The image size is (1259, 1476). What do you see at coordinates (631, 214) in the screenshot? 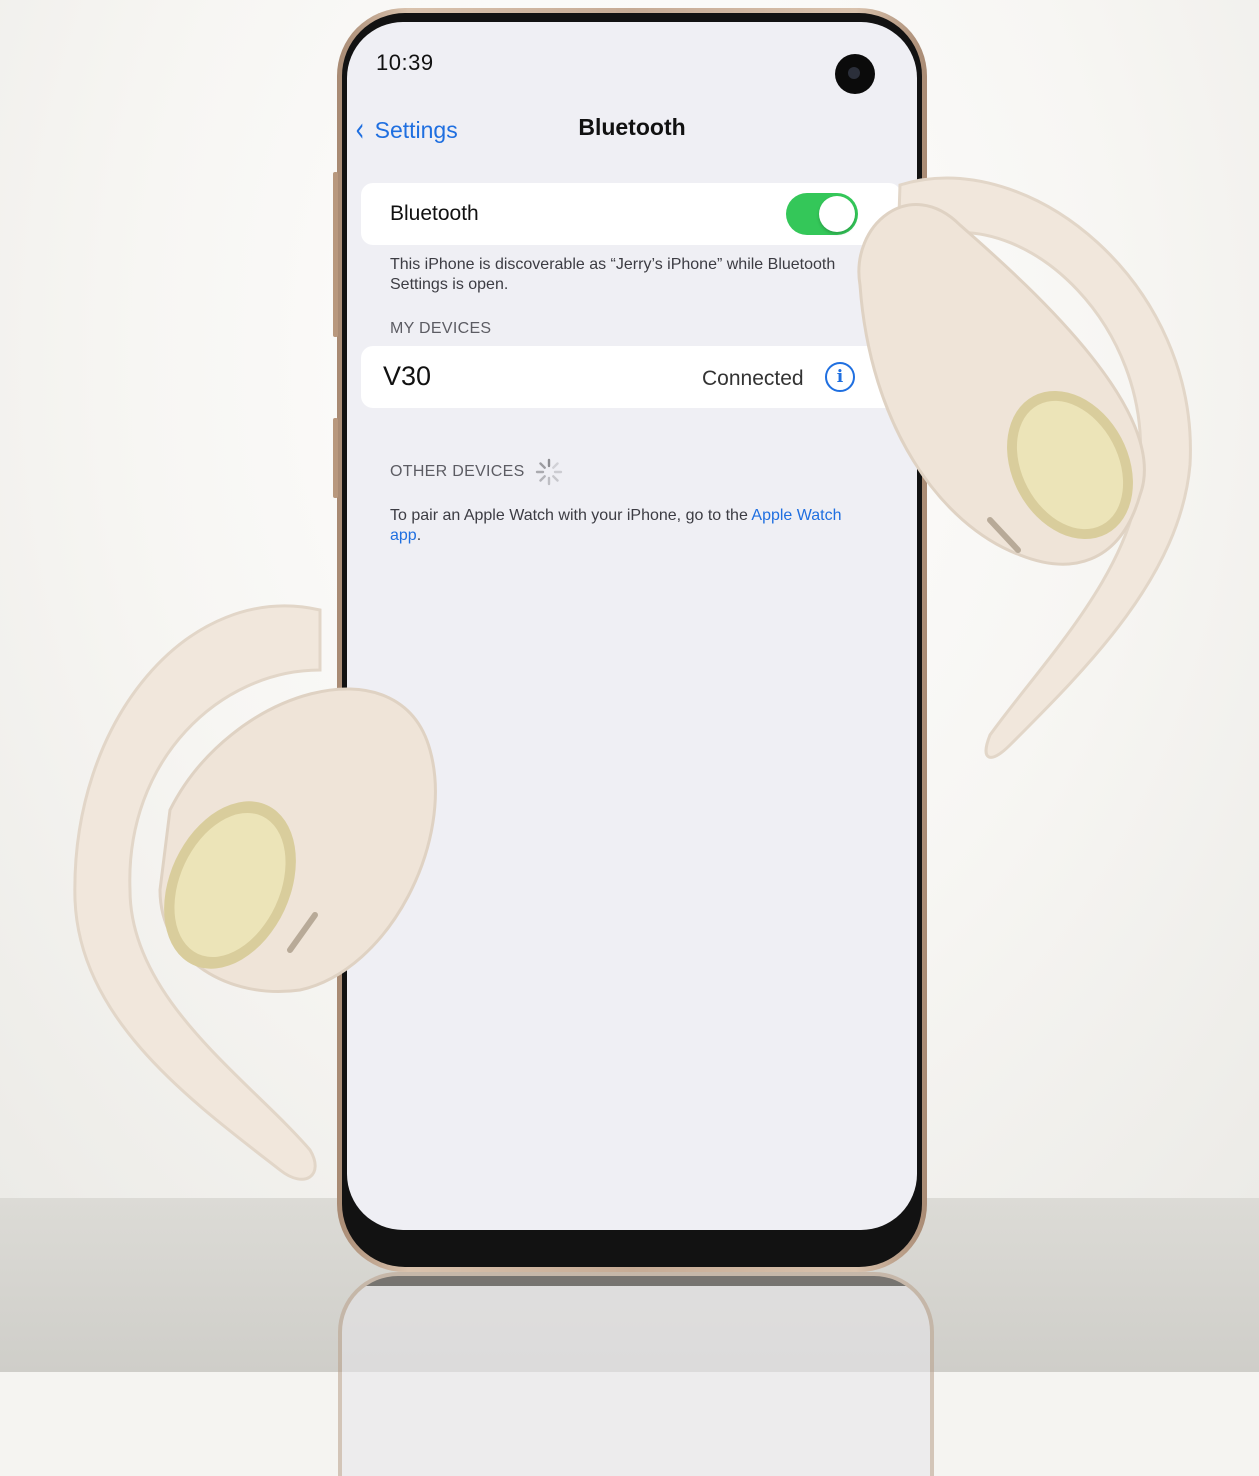
I see `bluetooth-row: Bluetooth` at bounding box center [631, 214].